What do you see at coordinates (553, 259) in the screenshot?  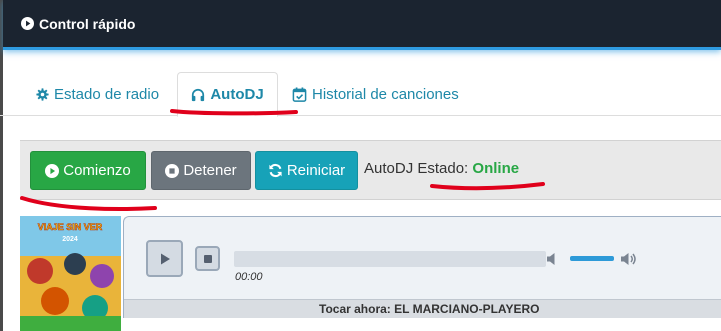 I see `volume-mute-icon` at bounding box center [553, 259].